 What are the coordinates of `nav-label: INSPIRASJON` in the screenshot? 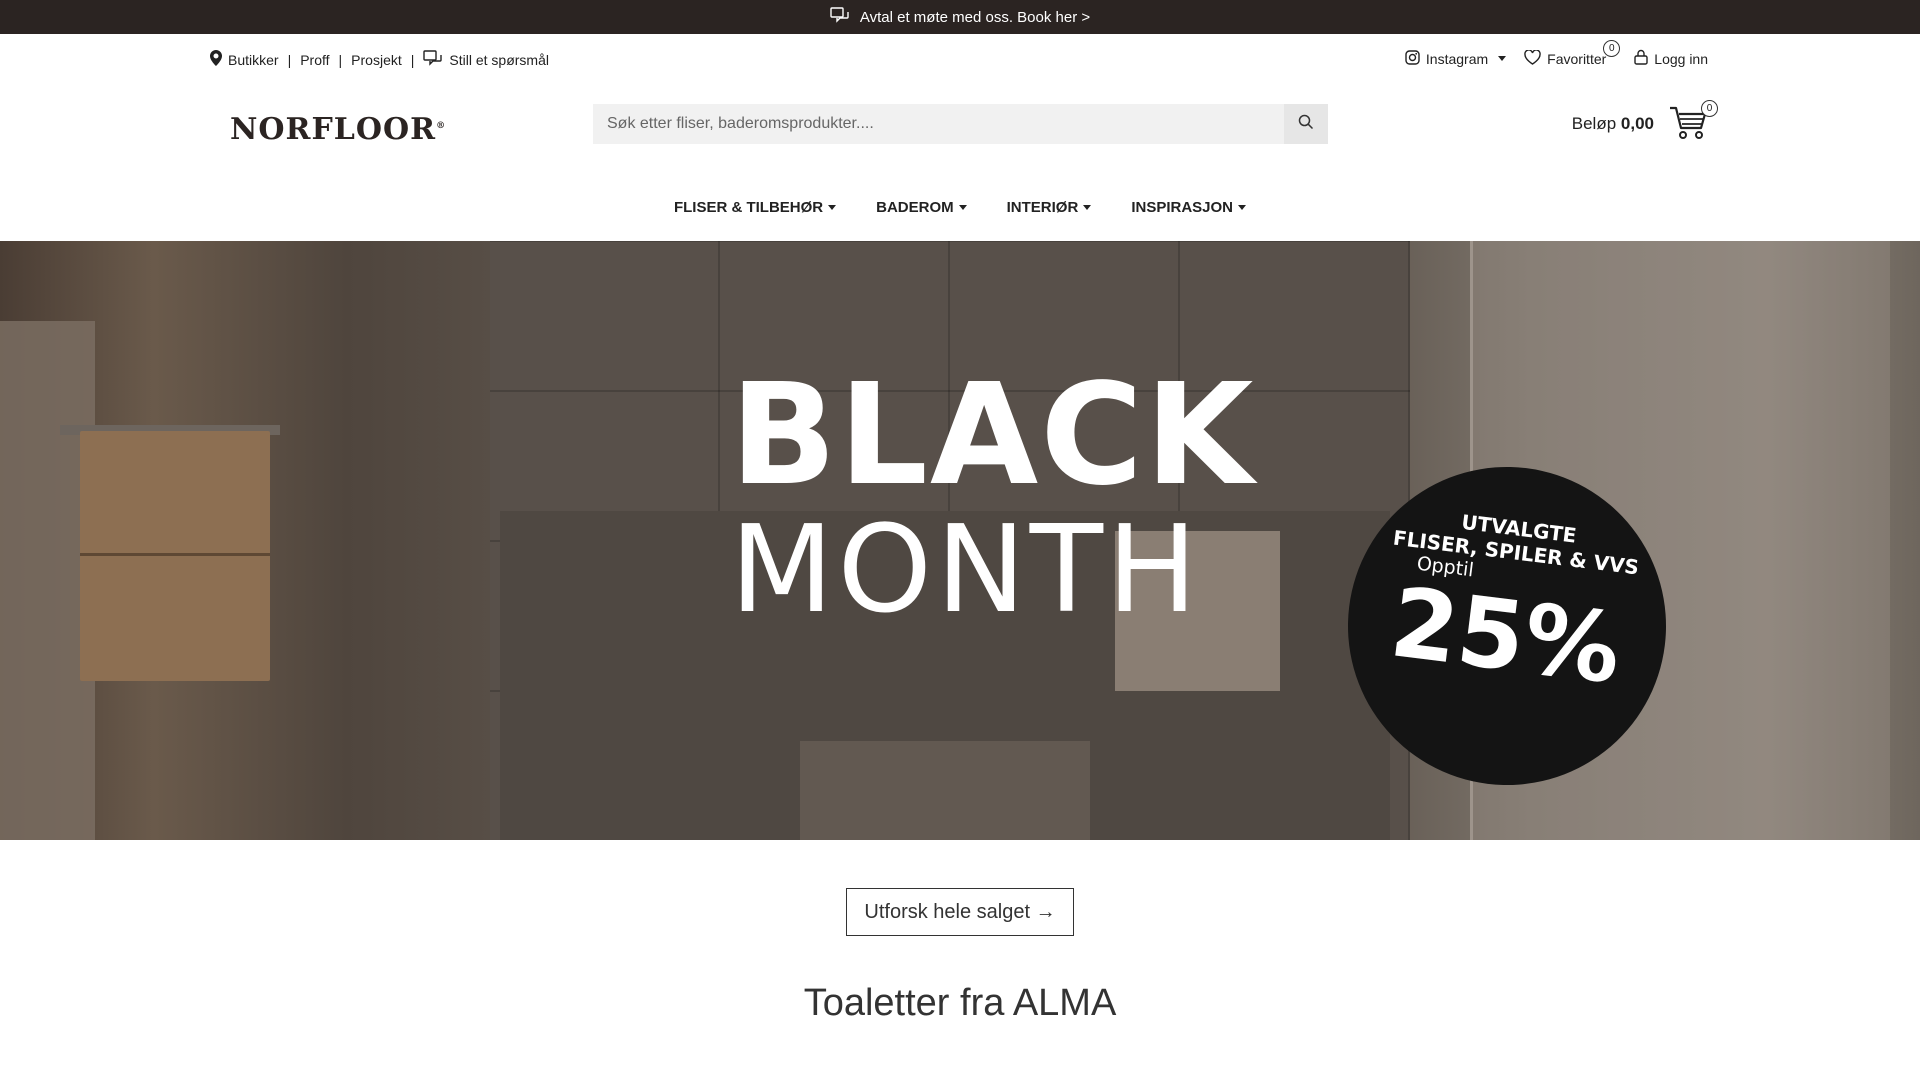 It's located at (1182, 207).